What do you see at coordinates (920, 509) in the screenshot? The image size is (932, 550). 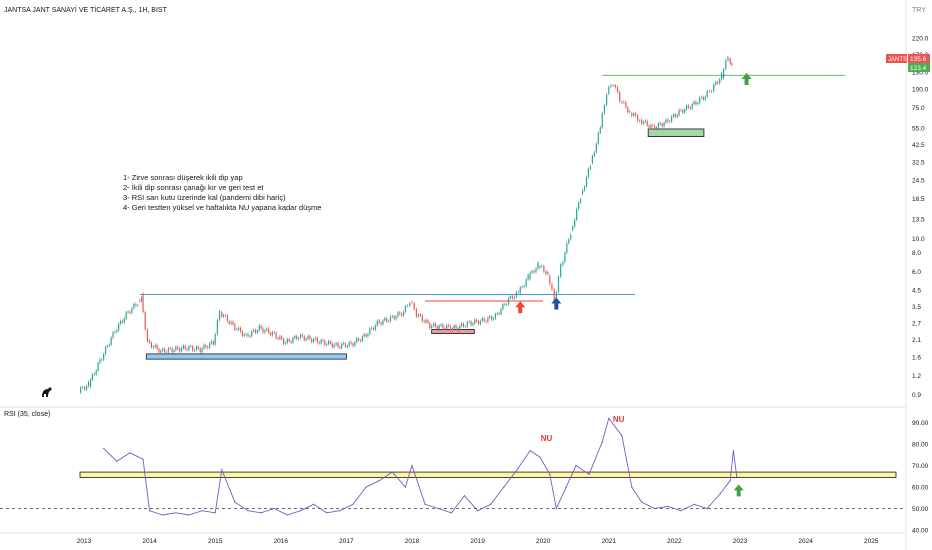 I see `rsi-tick-label: 50.00` at bounding box center [920, 509].